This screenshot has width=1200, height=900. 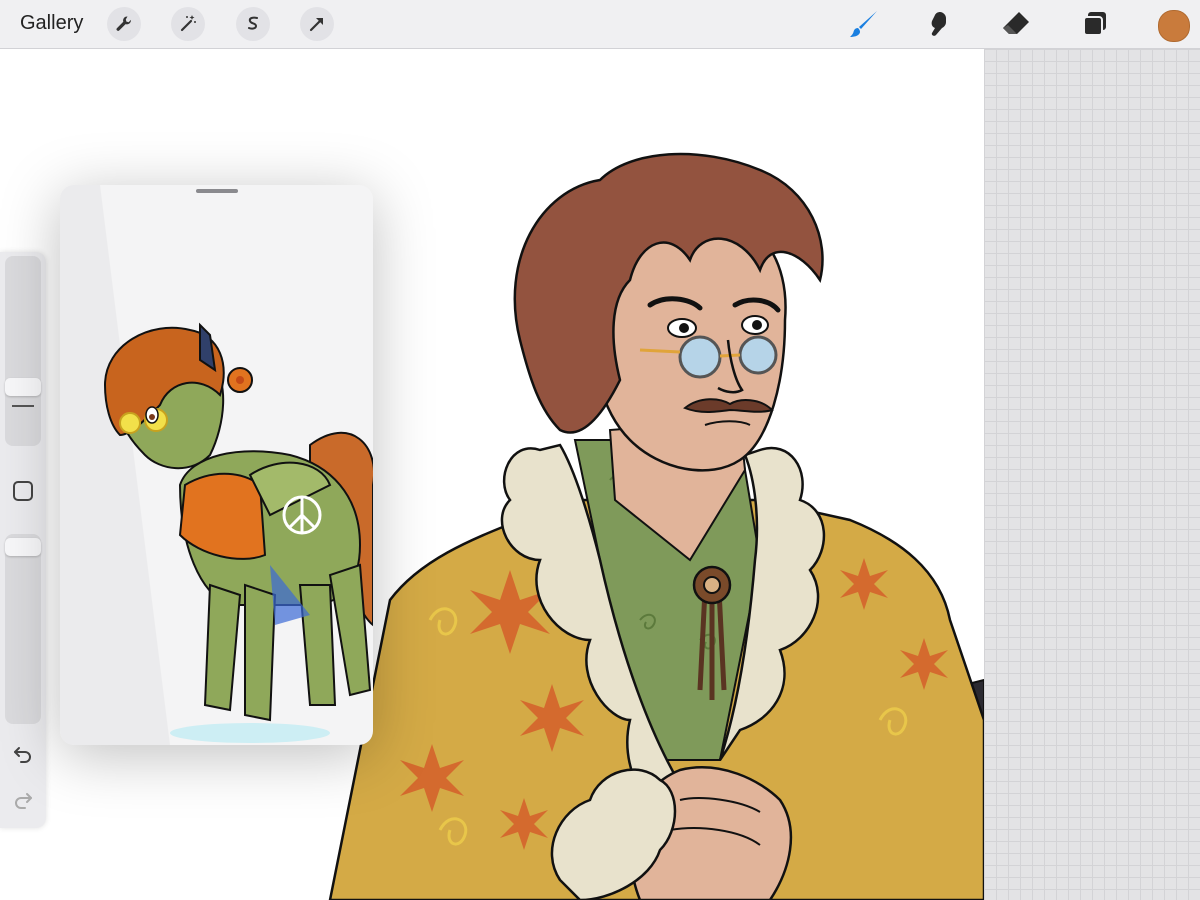 I want to click on smudge-icon, so click(x=938, y=24).